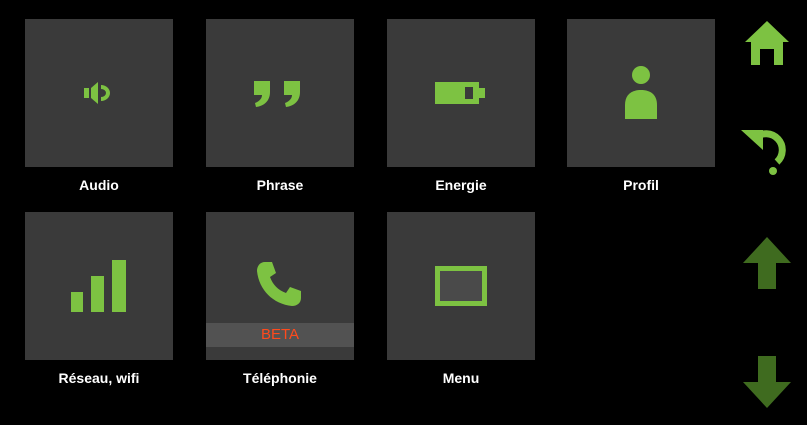 This screenshot has height=425, width=807. I want to click on tile-menu: Menu, so click(461, 299).